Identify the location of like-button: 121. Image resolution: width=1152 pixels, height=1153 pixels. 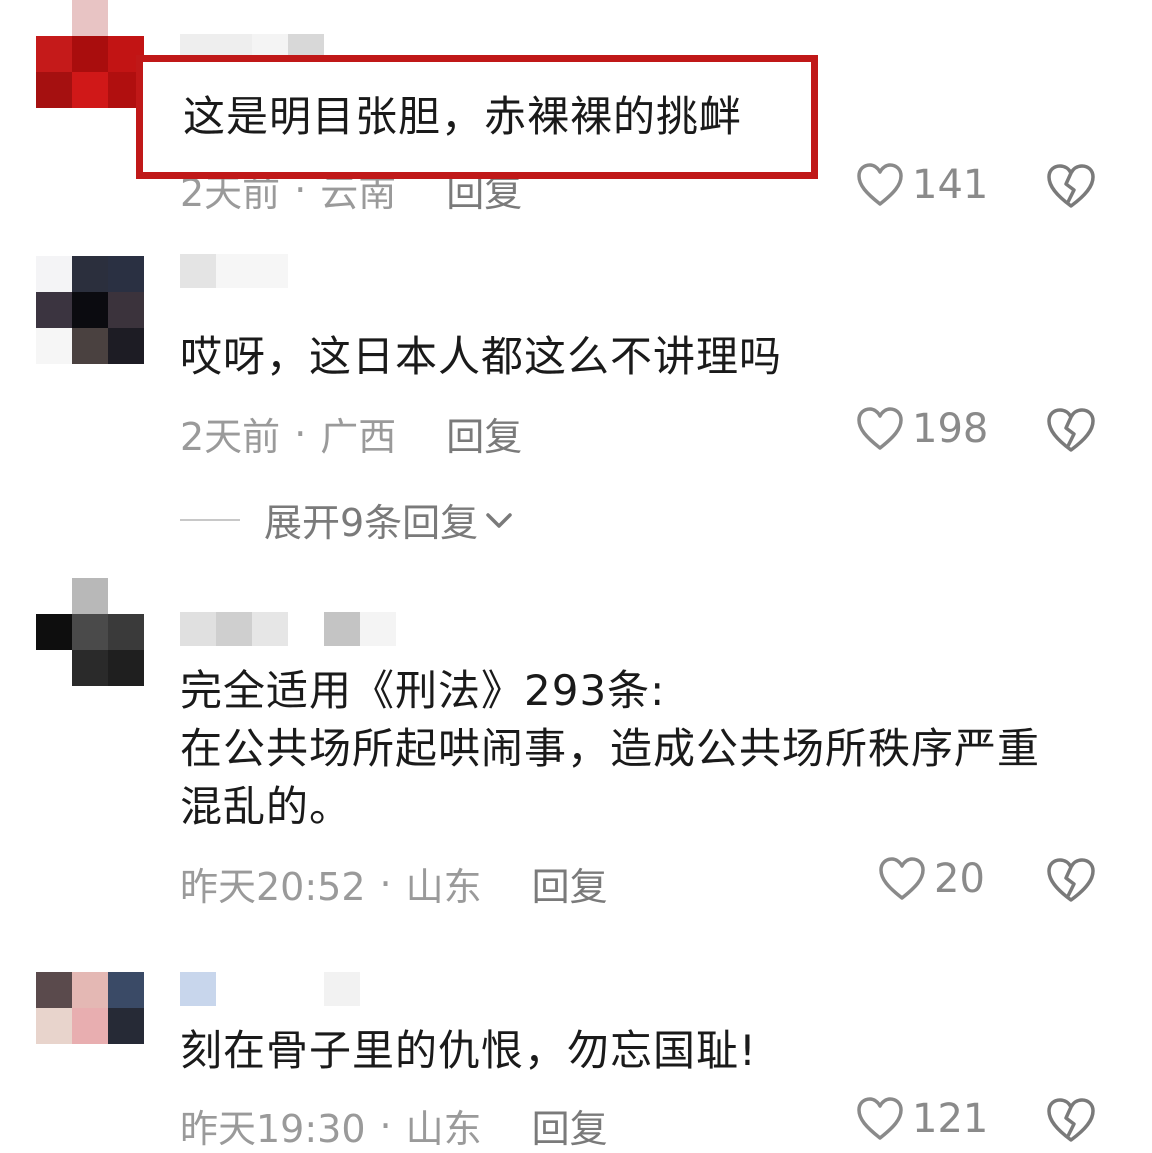
(922, 1119).